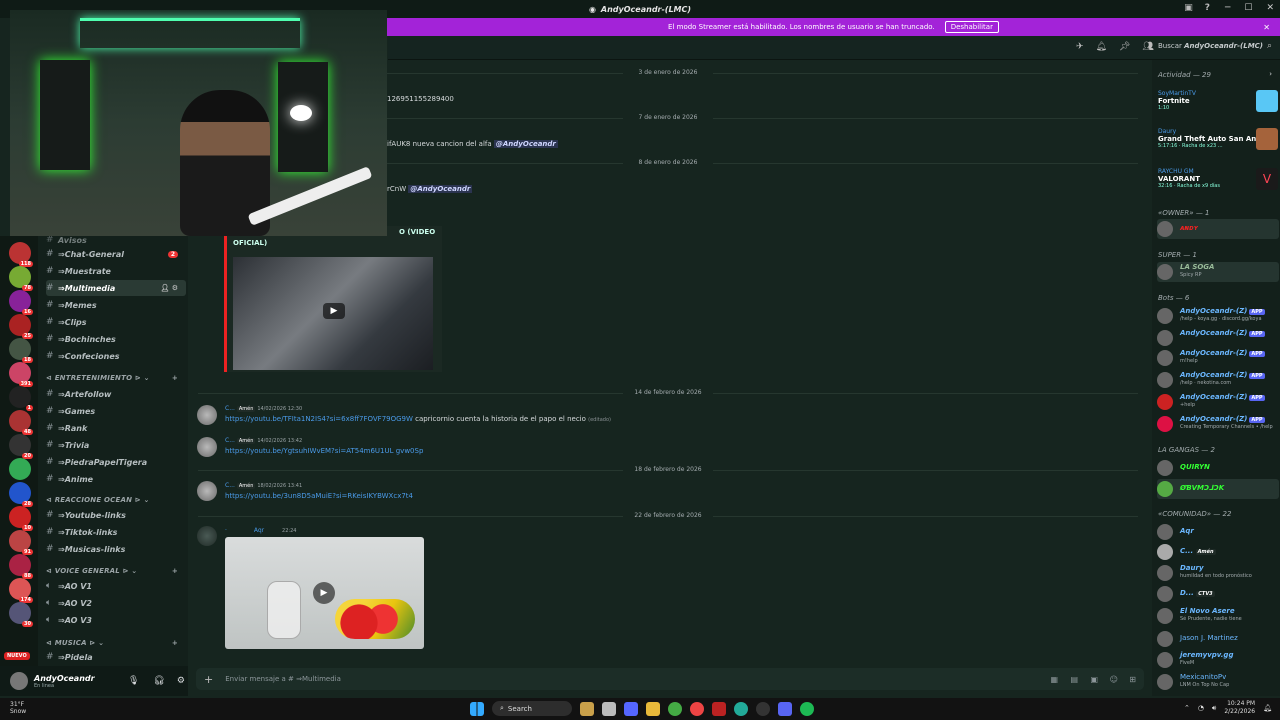 This screenshot has height=720, width=1280. Describe the element at coordinates (675, 708) in the screenshot. I see `chrome-icon` at that location.